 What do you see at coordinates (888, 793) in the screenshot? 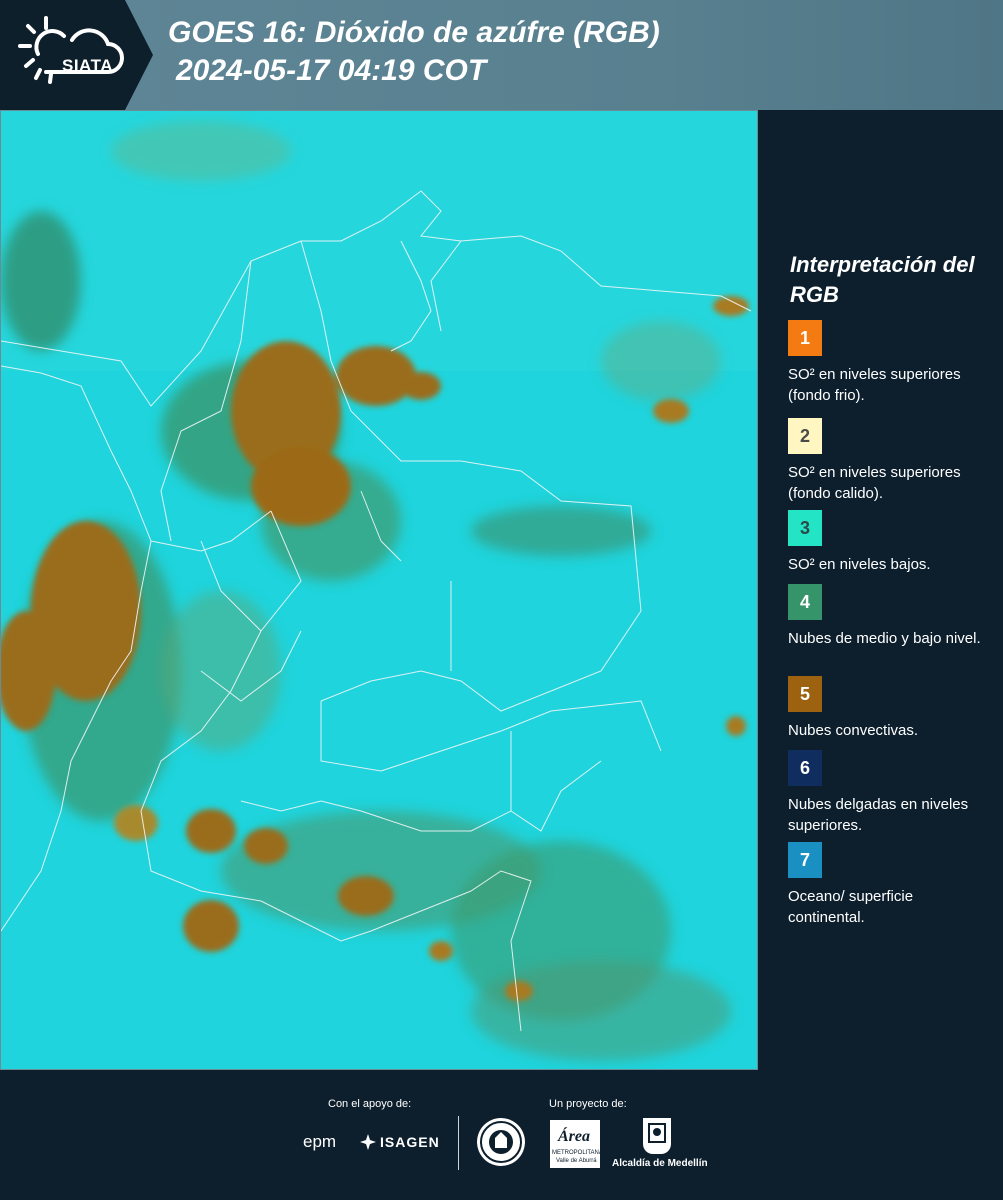
I see `legend-item-6: 6 Nubes delgadas en niveles superiores.` at bounding box center [888, 793].